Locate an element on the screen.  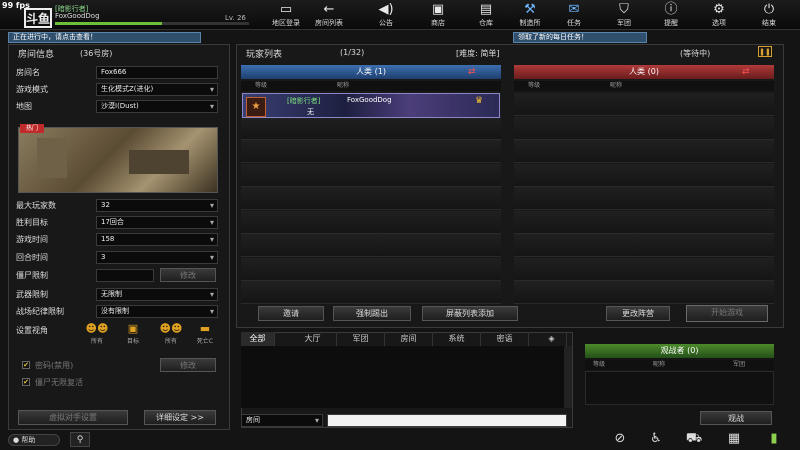
nav-briefcase-button: ▤ 仓库 is located at coordinates (486, 16).